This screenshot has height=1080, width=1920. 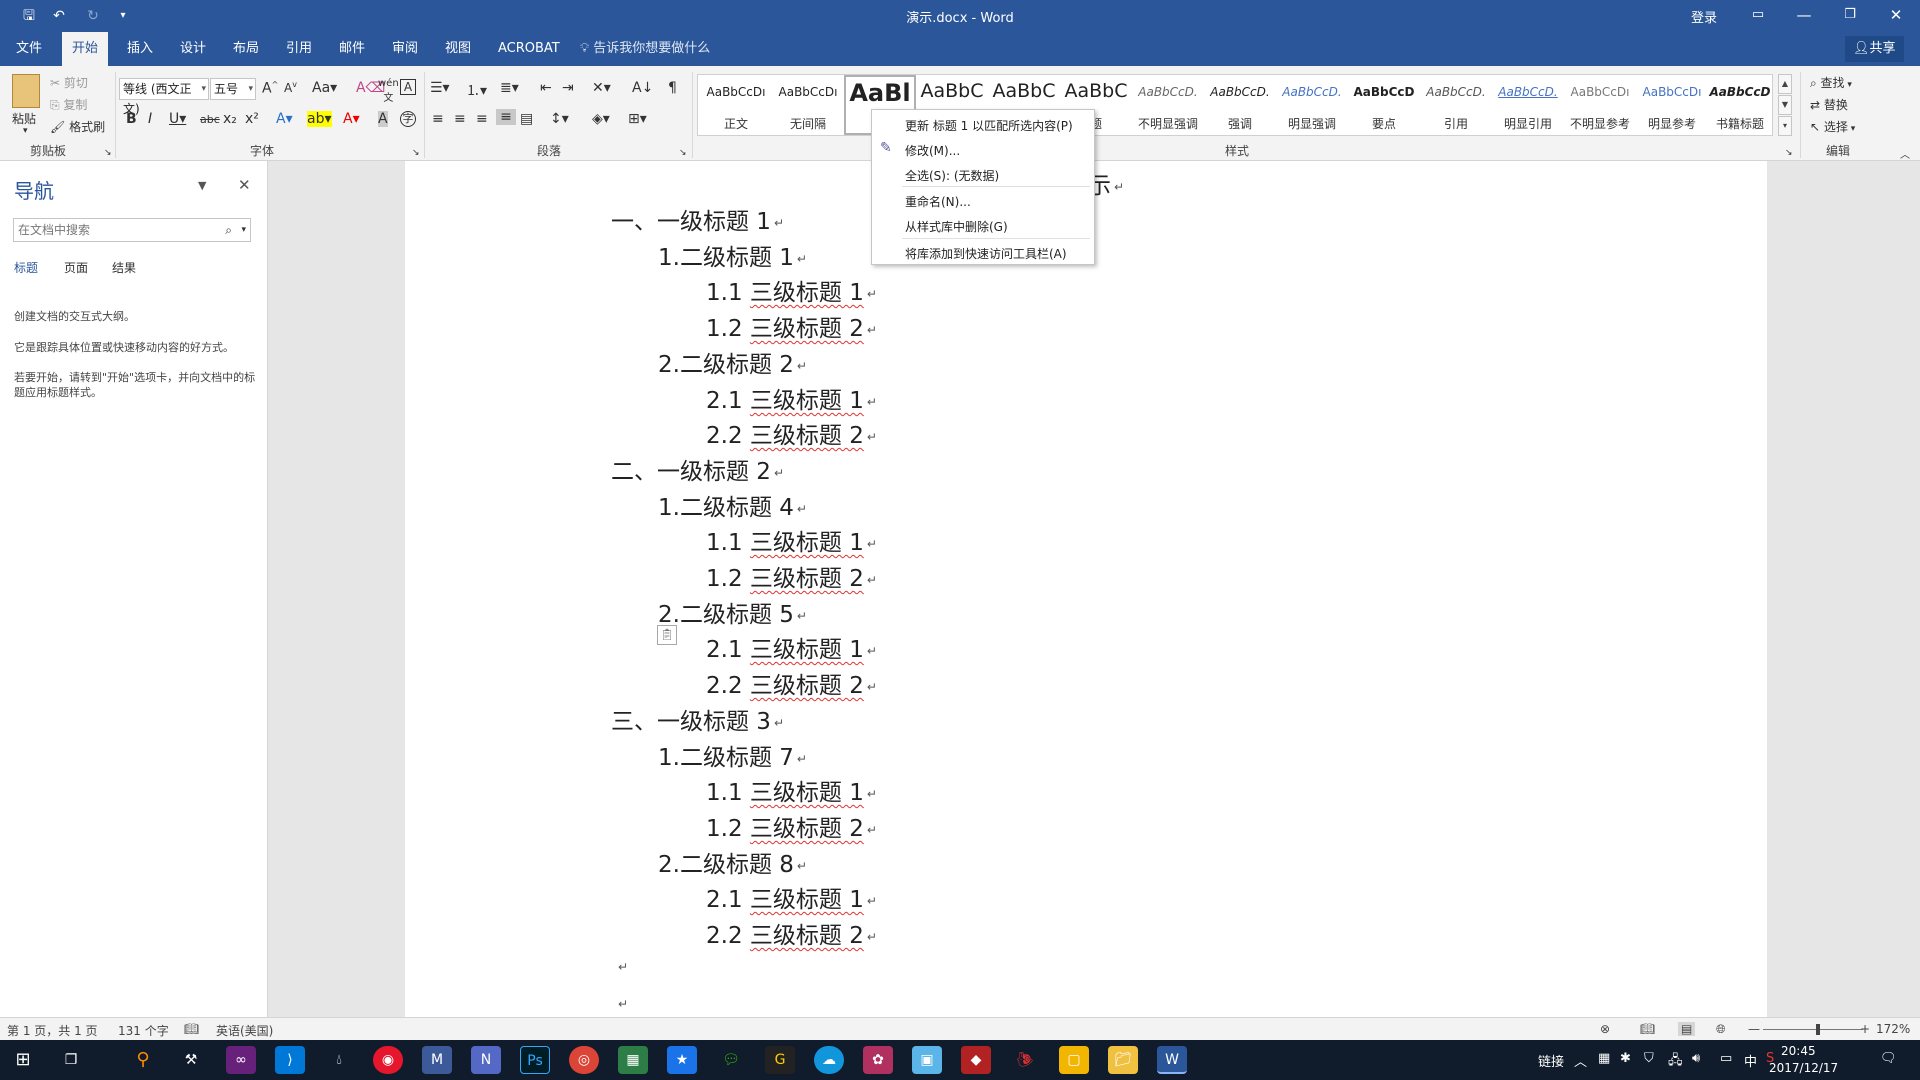 What do you see at coordinates (108, 153) in the screenshot?
I see `clipboard-launcher-icon: ↘` at bounding box center [108, 153].